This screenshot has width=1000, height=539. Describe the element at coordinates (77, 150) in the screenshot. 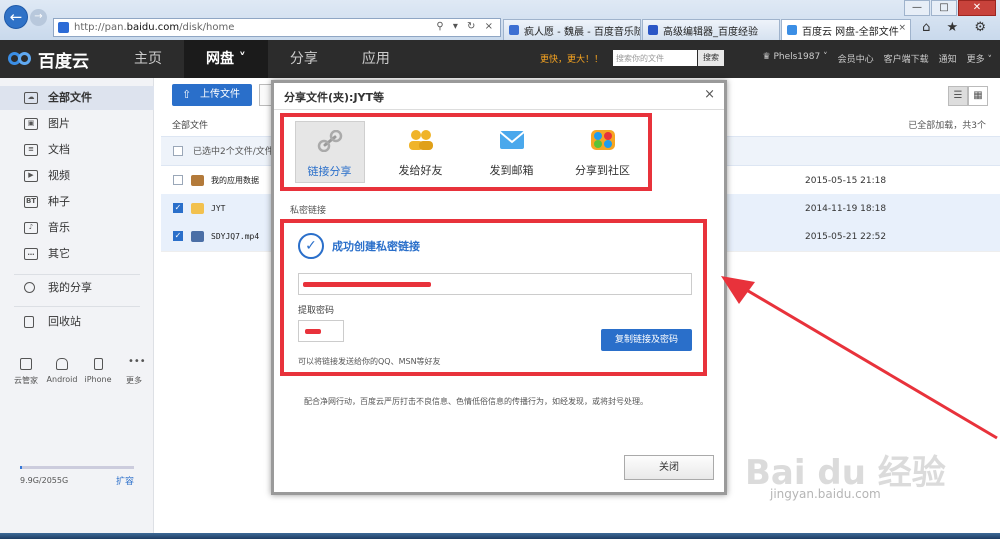

I see `sidebar-item-docs: ≡ 文档` at that location.